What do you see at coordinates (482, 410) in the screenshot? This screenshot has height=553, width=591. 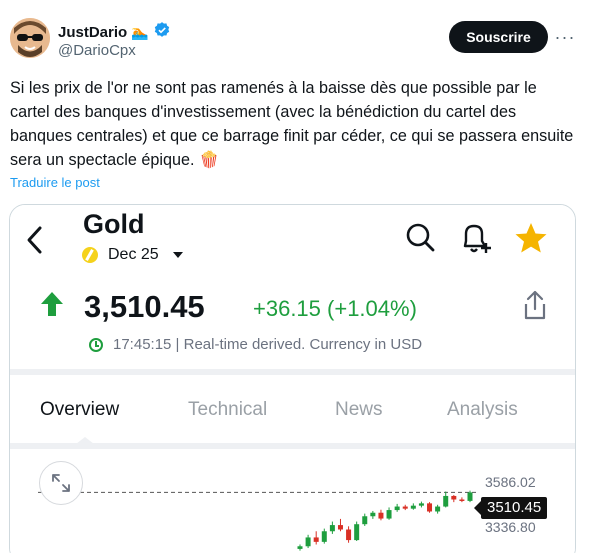 I see `tab-analysis: Analysis` at bounding box center [482, 410].